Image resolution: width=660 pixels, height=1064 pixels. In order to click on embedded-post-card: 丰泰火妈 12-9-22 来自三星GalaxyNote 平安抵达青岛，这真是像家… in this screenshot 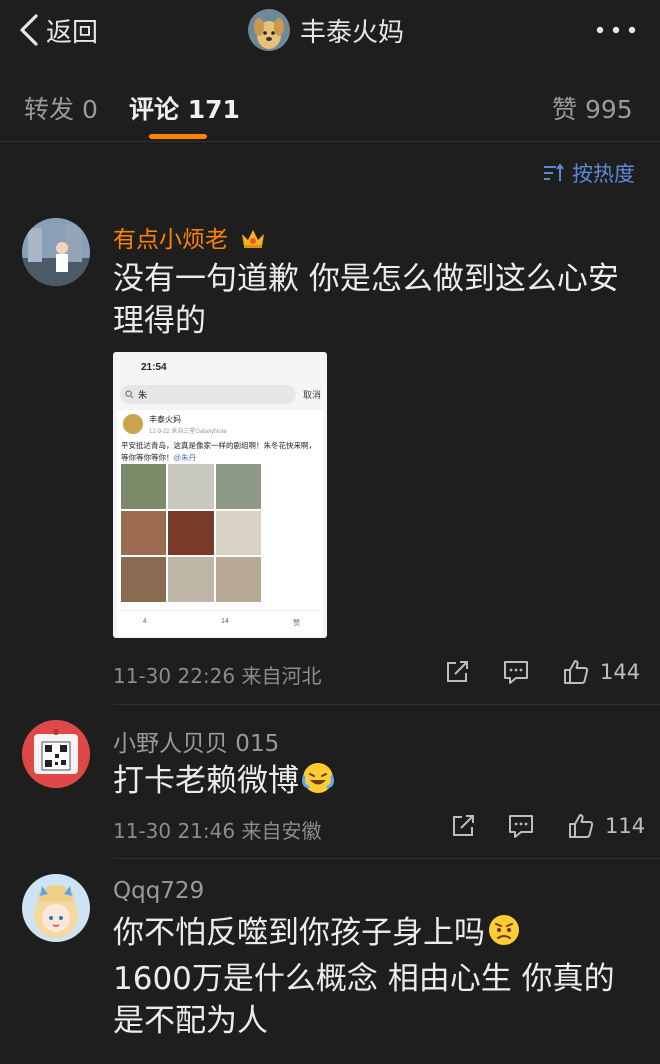, I will do `click(220, 523)`.